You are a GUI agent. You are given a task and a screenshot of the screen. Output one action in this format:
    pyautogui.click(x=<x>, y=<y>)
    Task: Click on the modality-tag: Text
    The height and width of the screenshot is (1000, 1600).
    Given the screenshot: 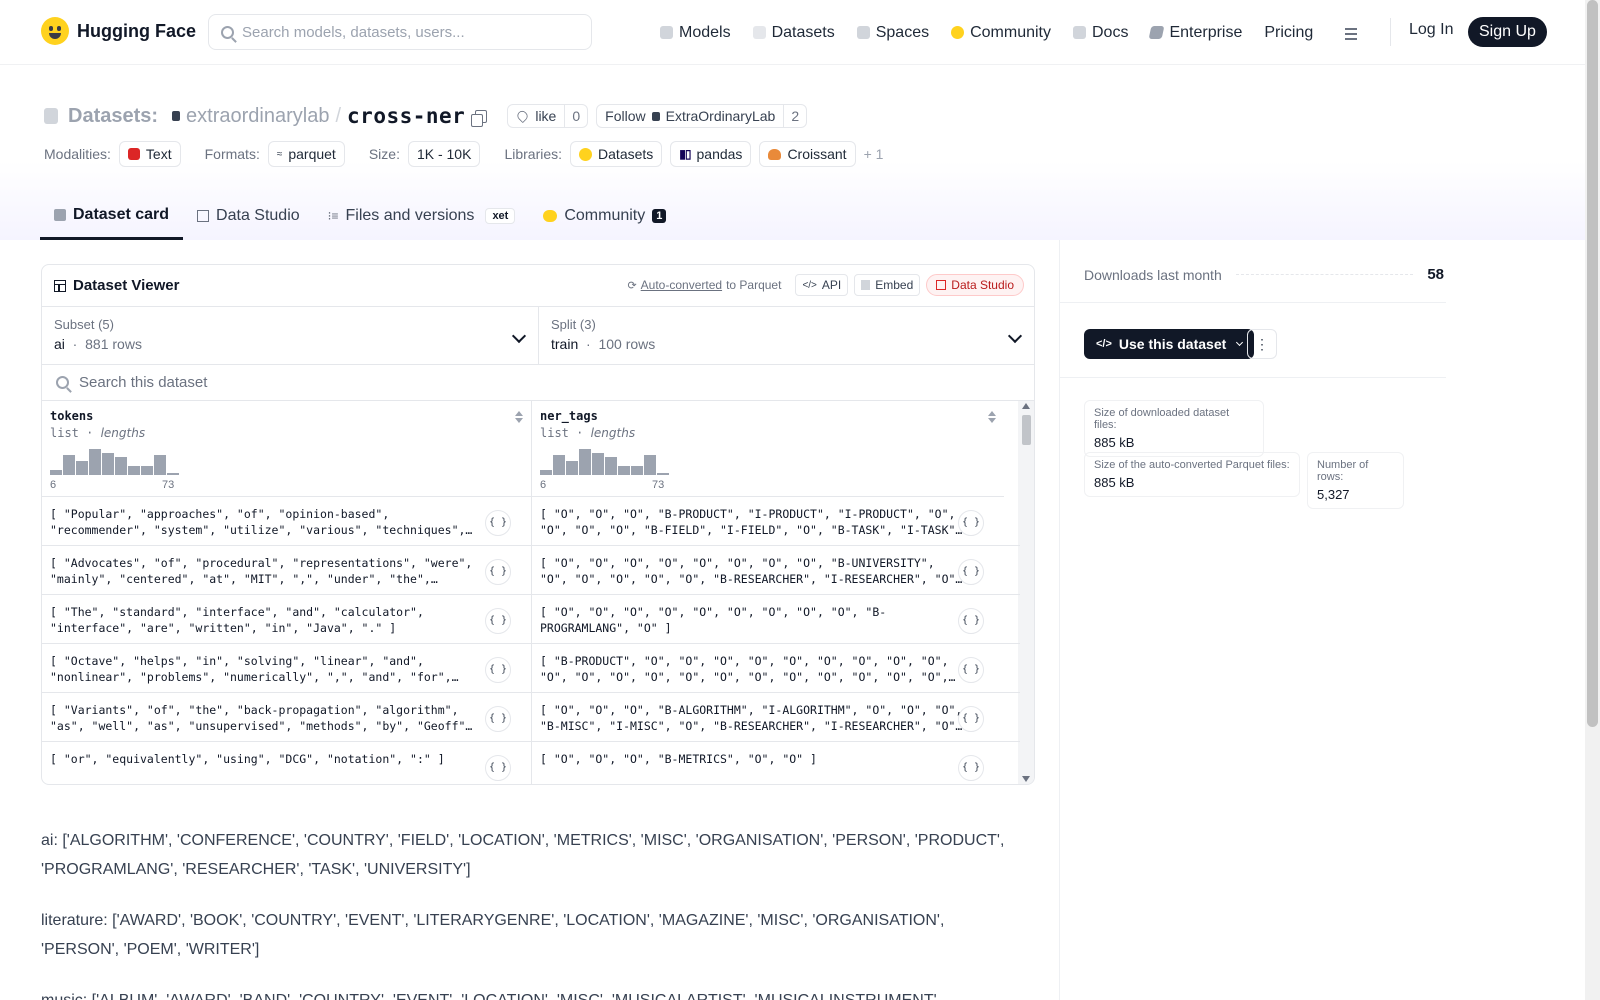 What is the action you would take?
    pyautogui.click(x=149, y=154)
    